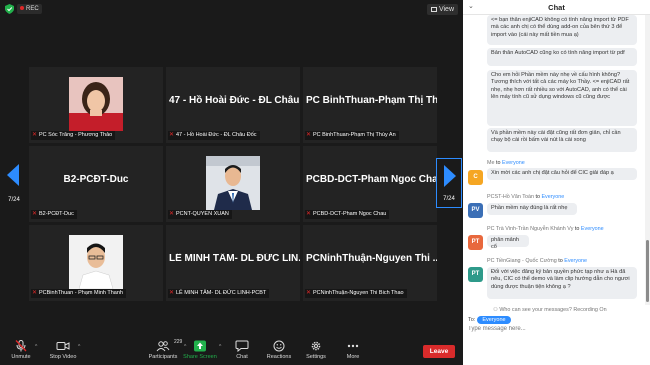 The width and height of the screenshot is (650, 365). What do you see at coordinates (63, 346) in the screenshot?
I see `video-camera-icon` at bounding box center [63, 346].